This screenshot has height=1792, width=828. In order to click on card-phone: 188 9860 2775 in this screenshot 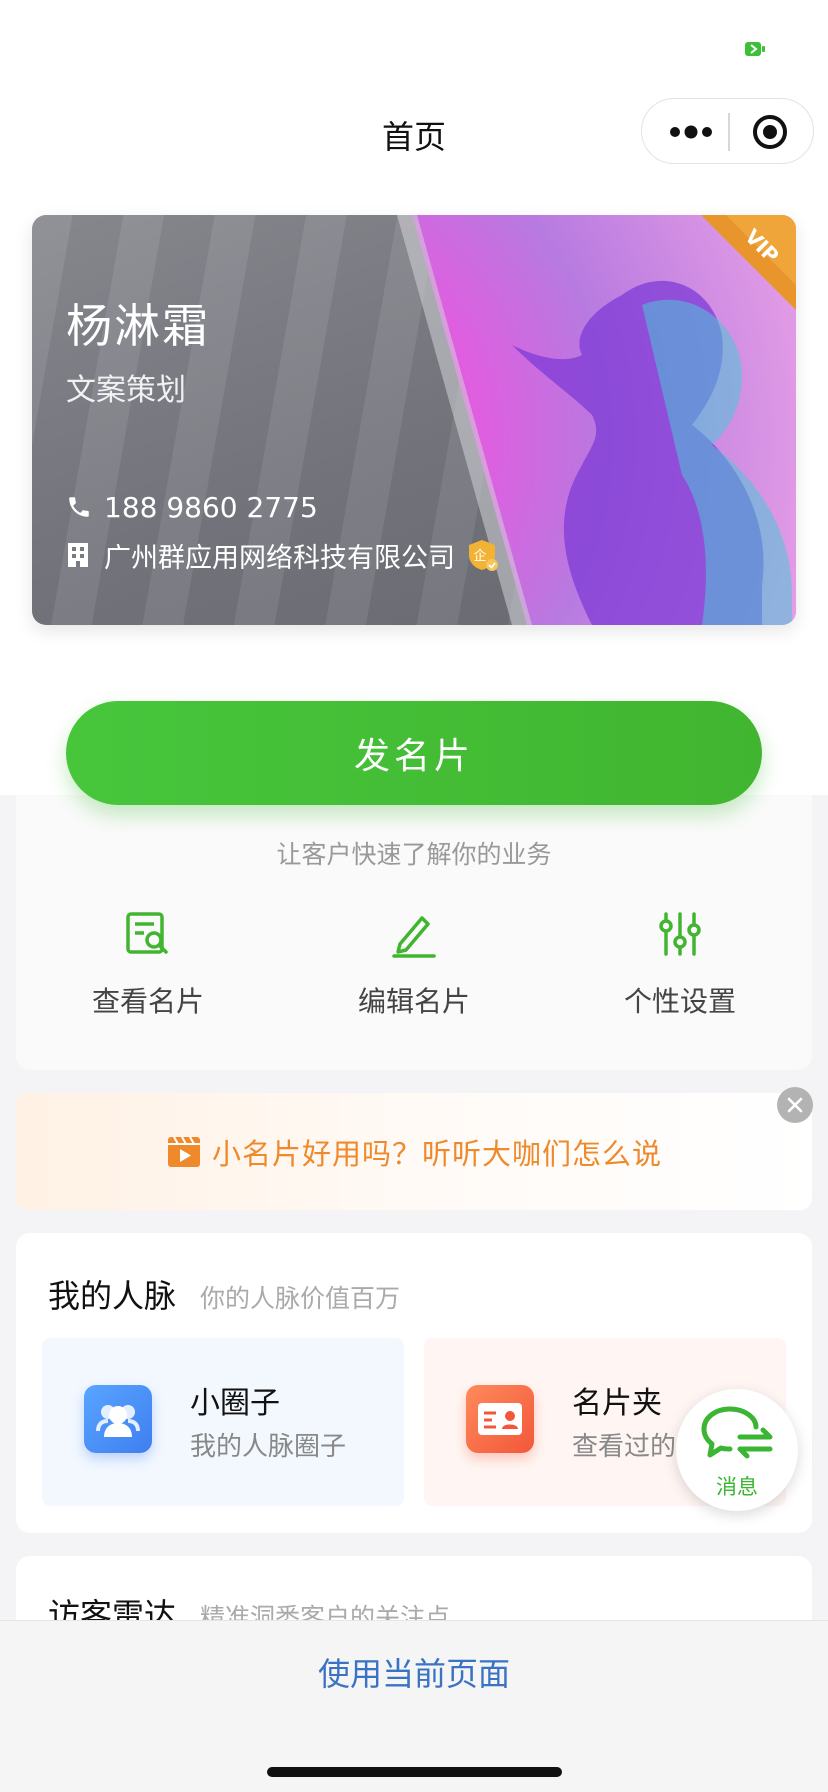, I will do `click(211, 507)`.